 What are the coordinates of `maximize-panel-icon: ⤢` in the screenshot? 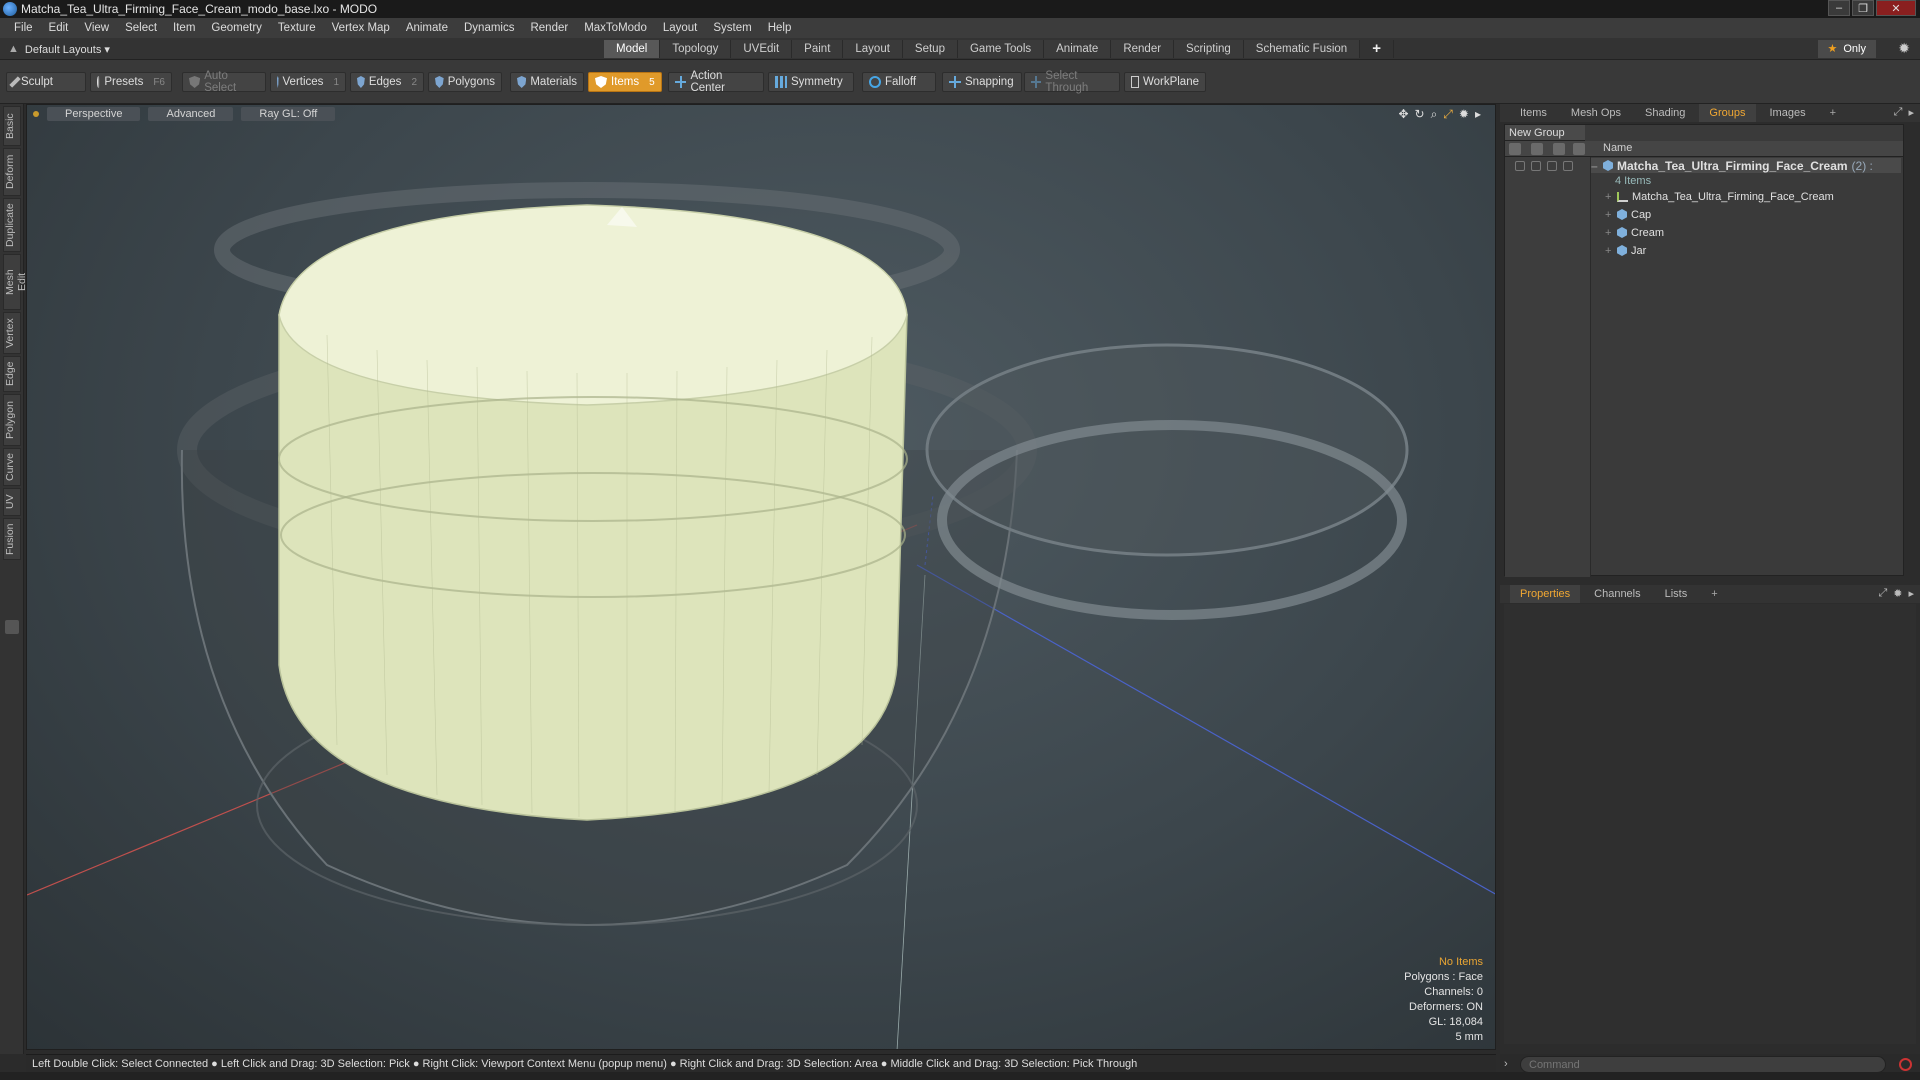 It's located at (1898, 112).